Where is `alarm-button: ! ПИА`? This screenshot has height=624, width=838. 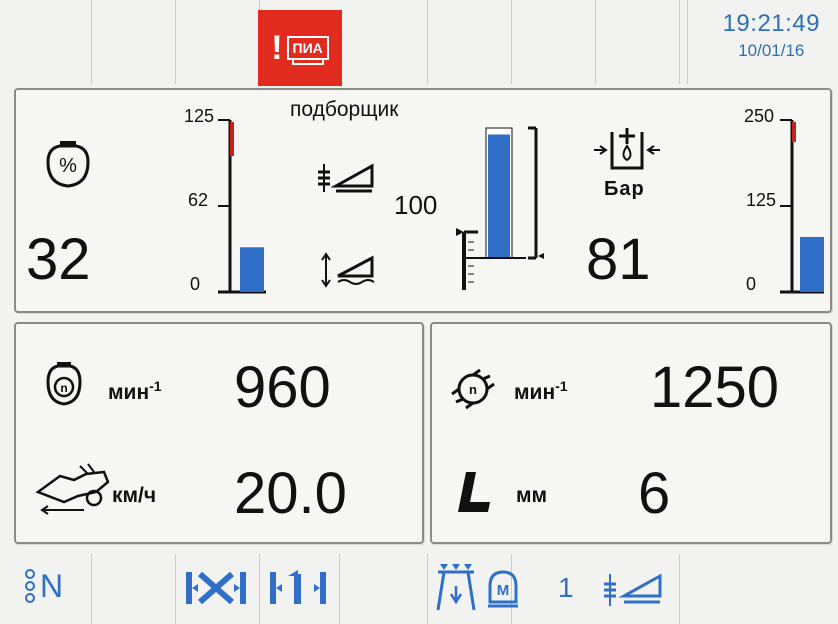
alarm-button: ! ПИА is located at coordinates (300, 48).